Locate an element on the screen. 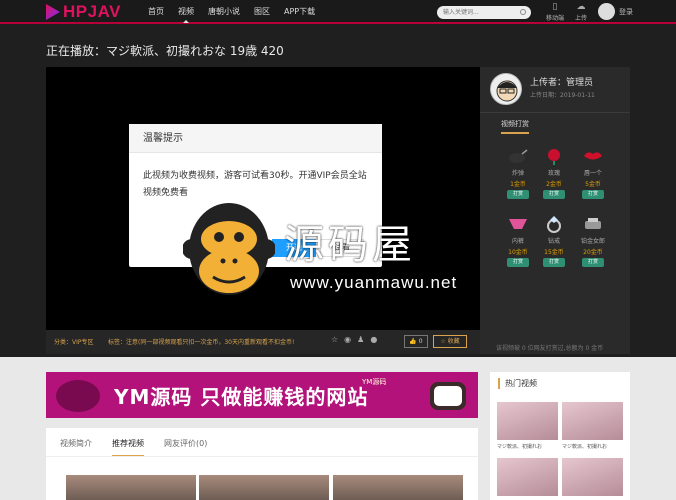 The height and width of the screenshot is (500, 676). gift-name: 炸弹 is located at coordinates (517, 173).